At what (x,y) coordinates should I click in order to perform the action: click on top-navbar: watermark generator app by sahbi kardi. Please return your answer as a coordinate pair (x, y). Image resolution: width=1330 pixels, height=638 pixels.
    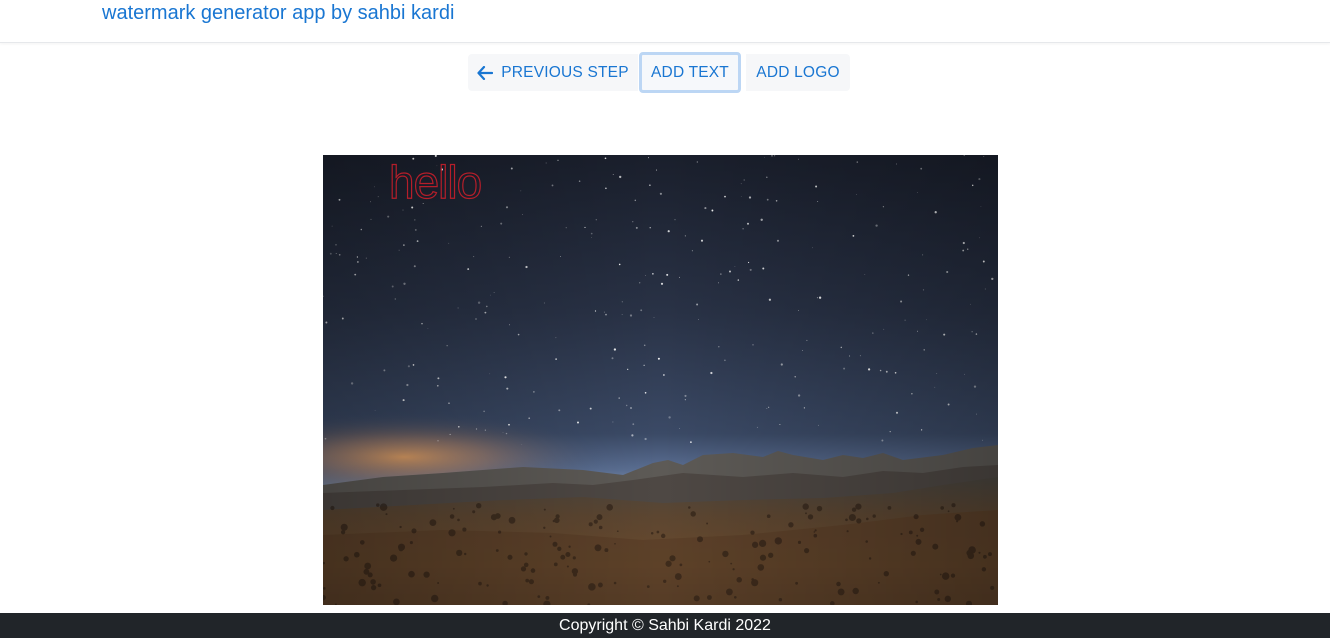
    Looking at the image, I should click on (665, 21).